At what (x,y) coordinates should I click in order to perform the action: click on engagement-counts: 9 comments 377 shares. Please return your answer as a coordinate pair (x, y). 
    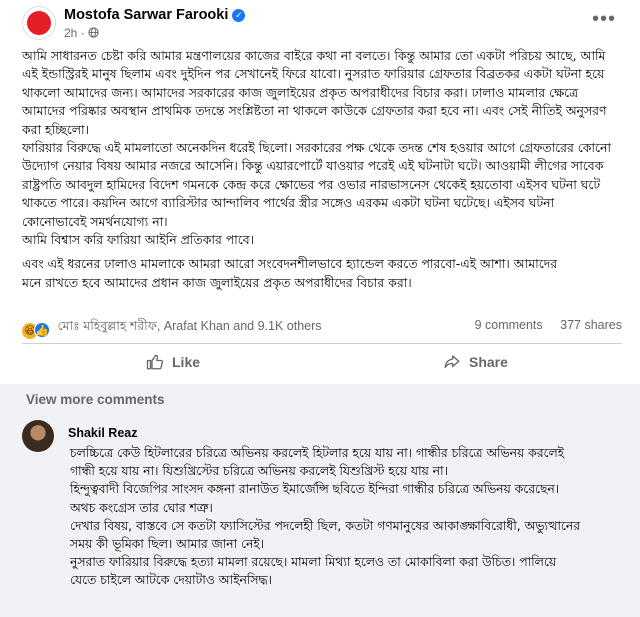
    Looking at the image, I should click on (548, 325).